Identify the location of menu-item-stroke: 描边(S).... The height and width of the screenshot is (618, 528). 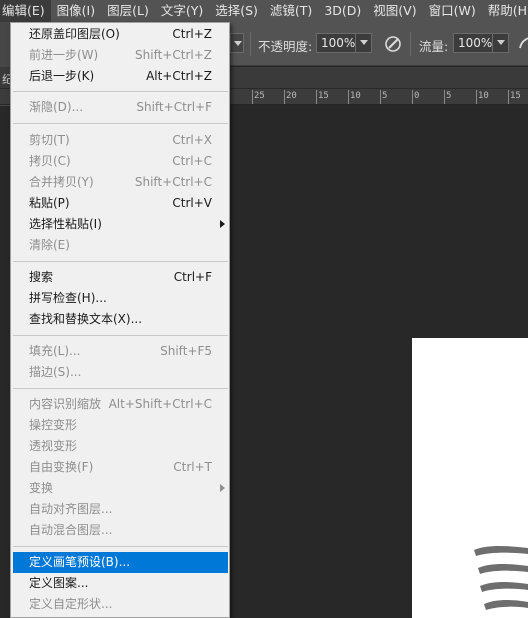
(120, 372).